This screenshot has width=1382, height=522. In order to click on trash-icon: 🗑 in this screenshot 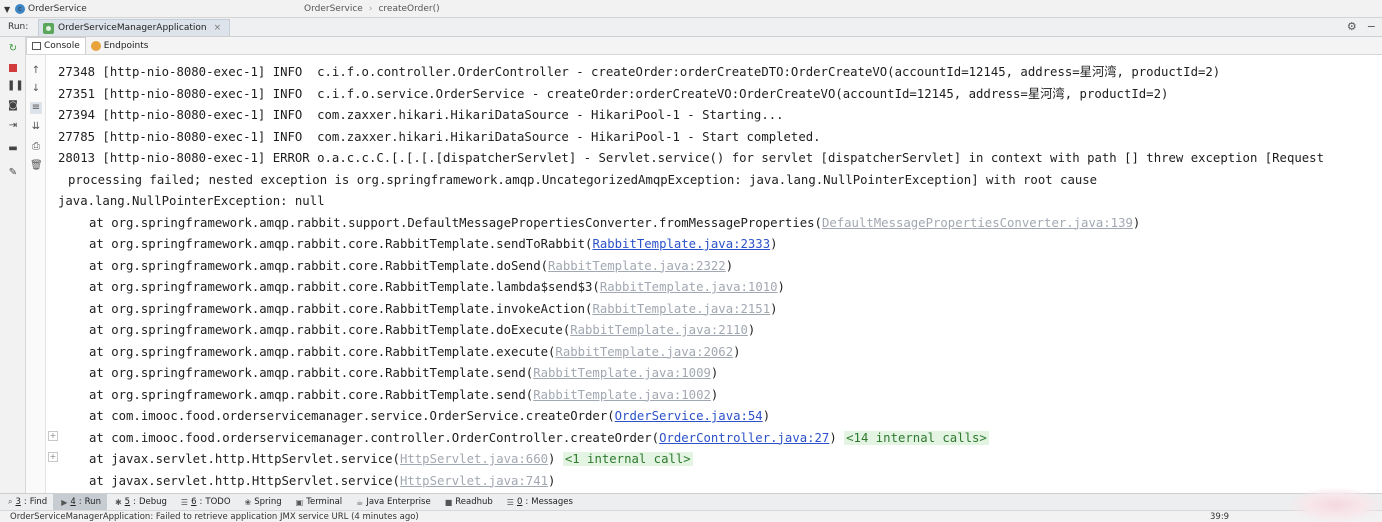, I will do `click(36, 166)`.